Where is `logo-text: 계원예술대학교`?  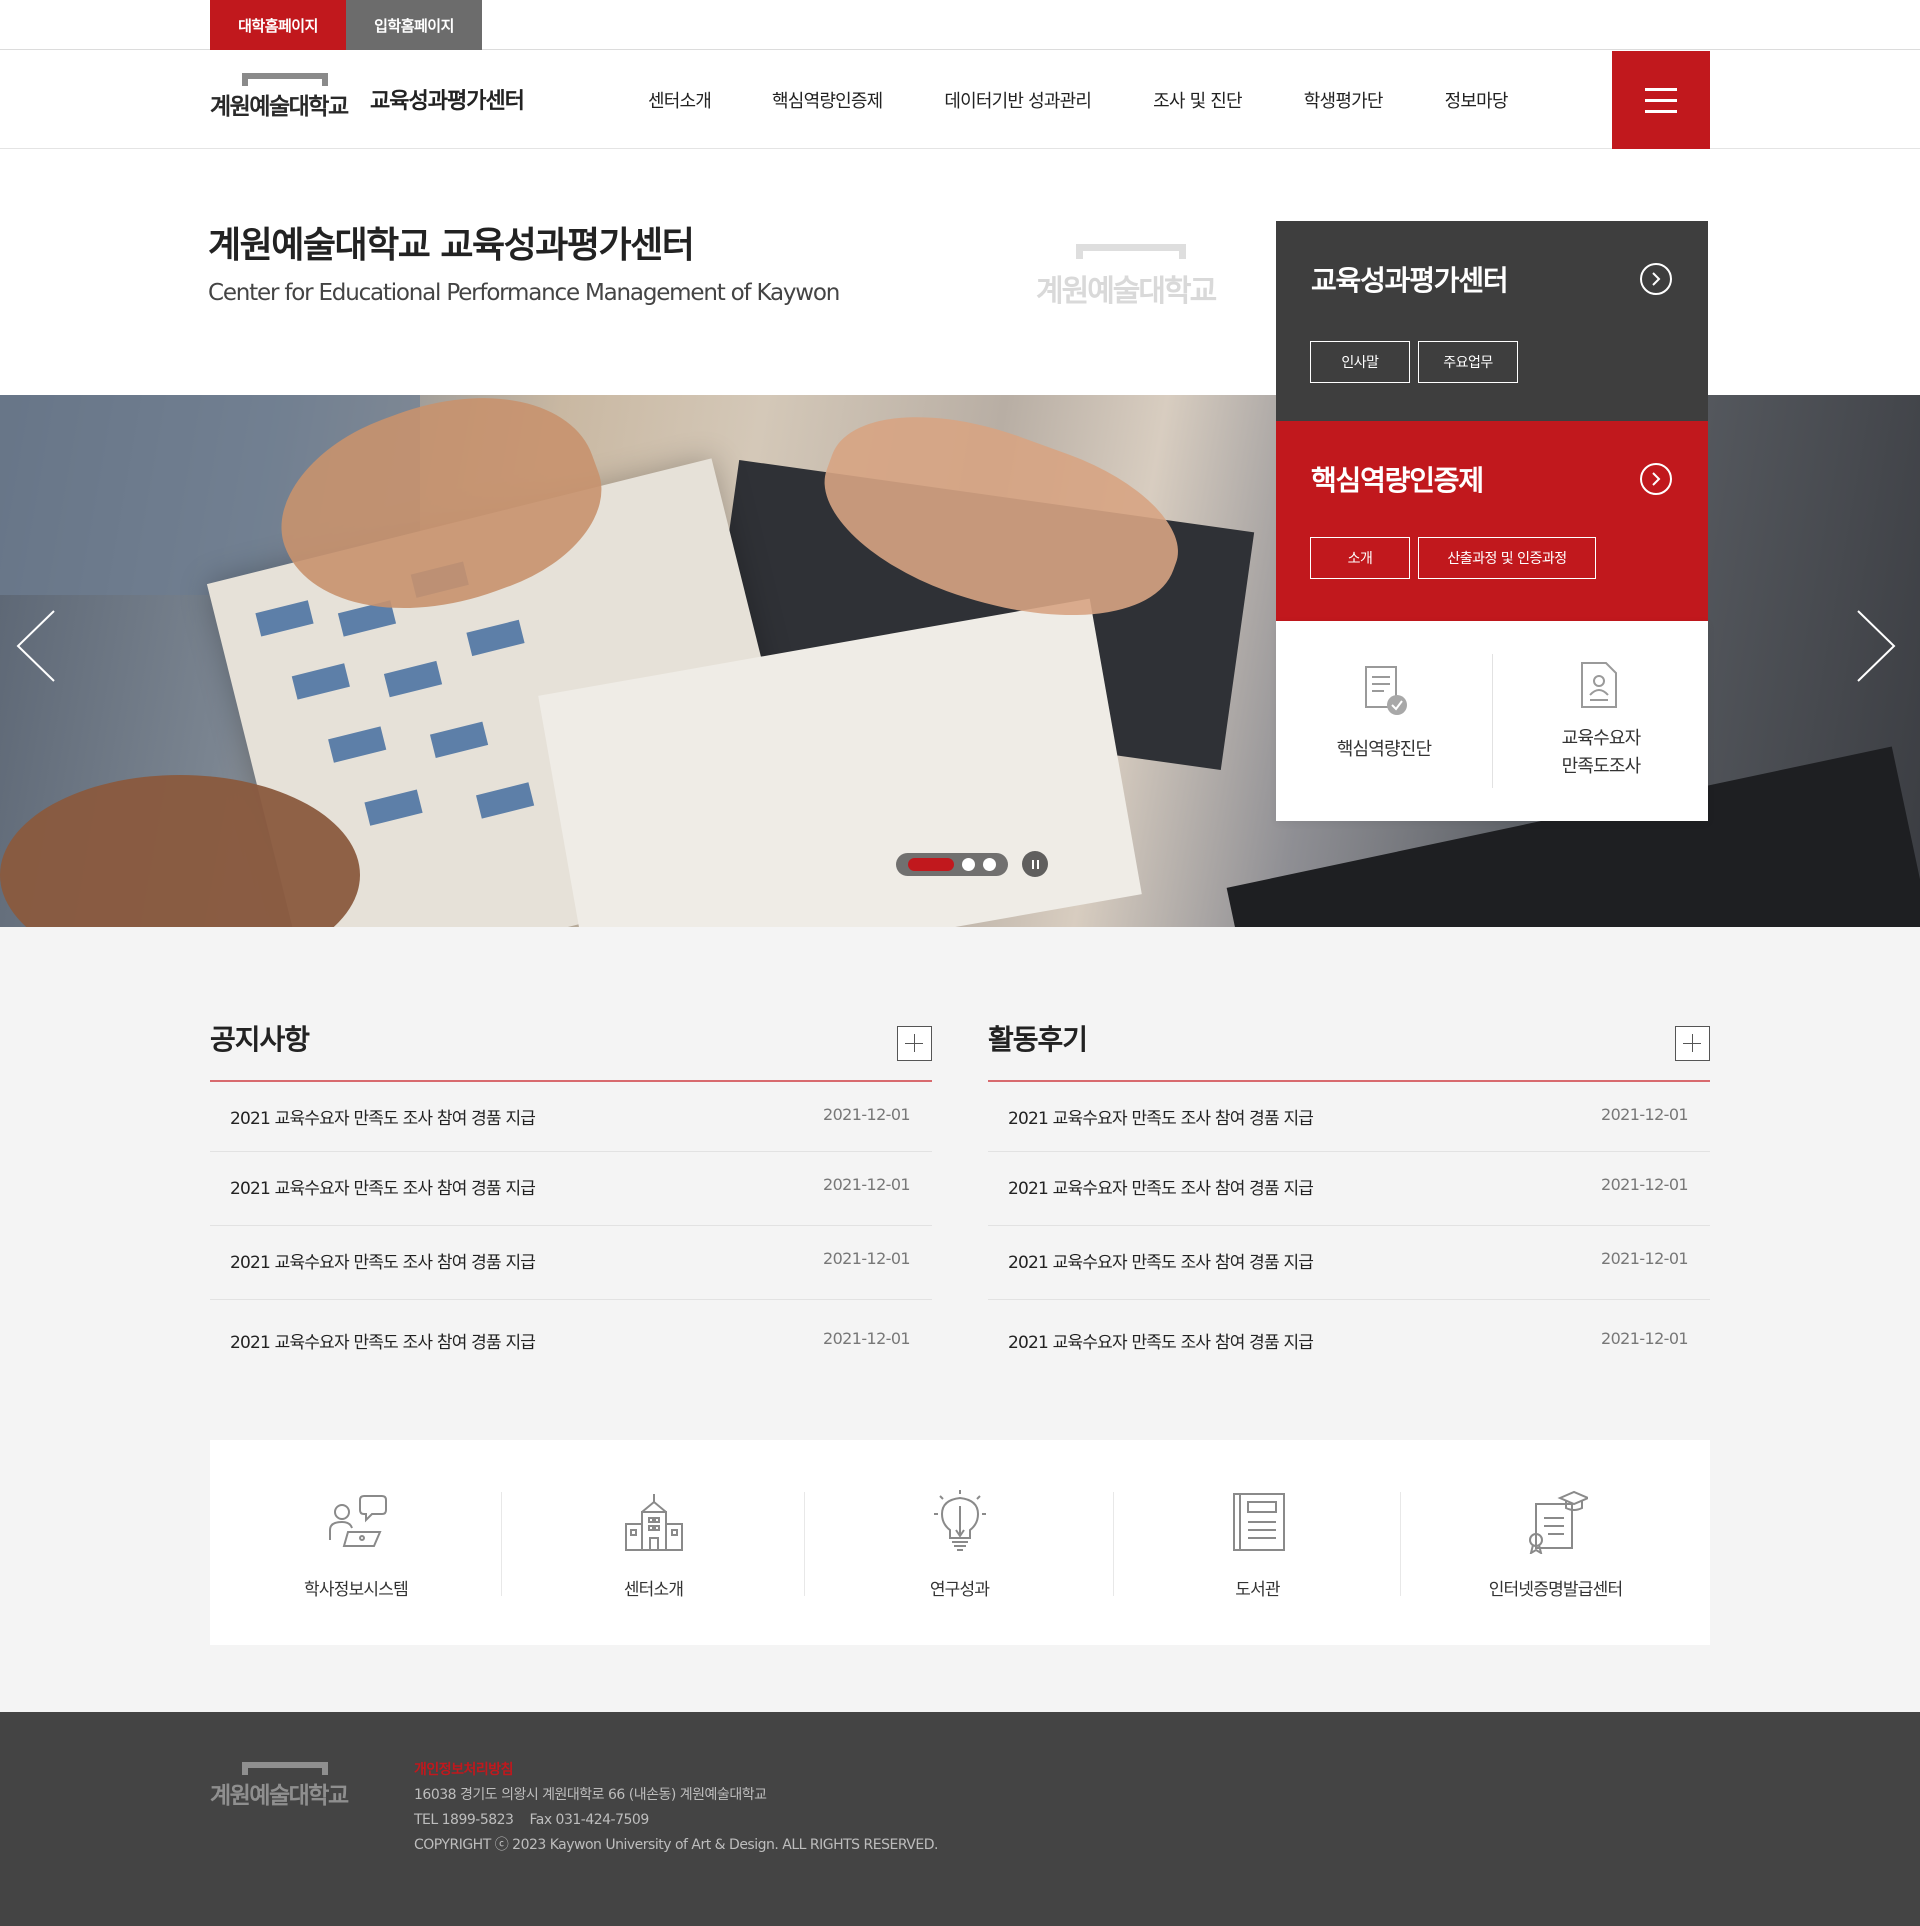 logo-text: 계원예술대학교 is located at coordinates (279, 107).